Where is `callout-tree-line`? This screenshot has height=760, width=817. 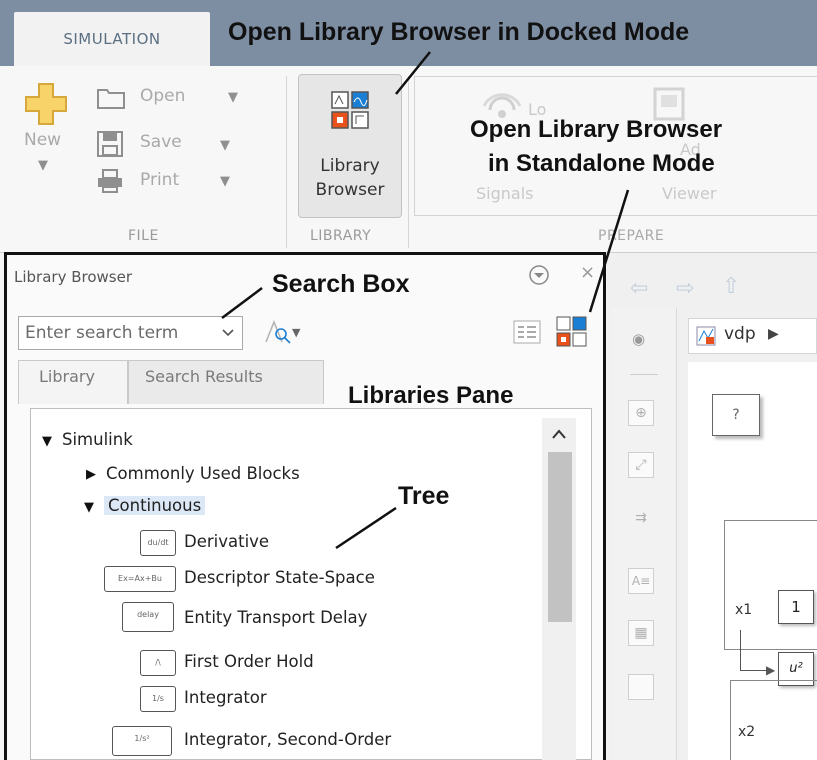 callout-tree-line is located at coordinates (366, 528).